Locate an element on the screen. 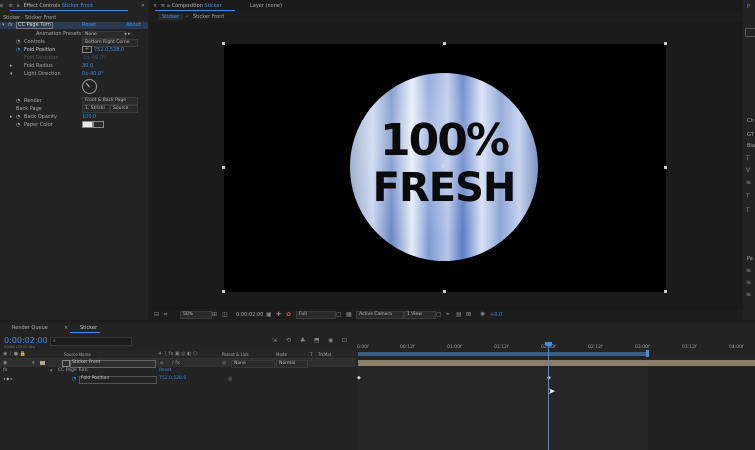 This screenshot has width=755, height=450. color-channel-icon: ✿ is located at coordinates (288, 315).